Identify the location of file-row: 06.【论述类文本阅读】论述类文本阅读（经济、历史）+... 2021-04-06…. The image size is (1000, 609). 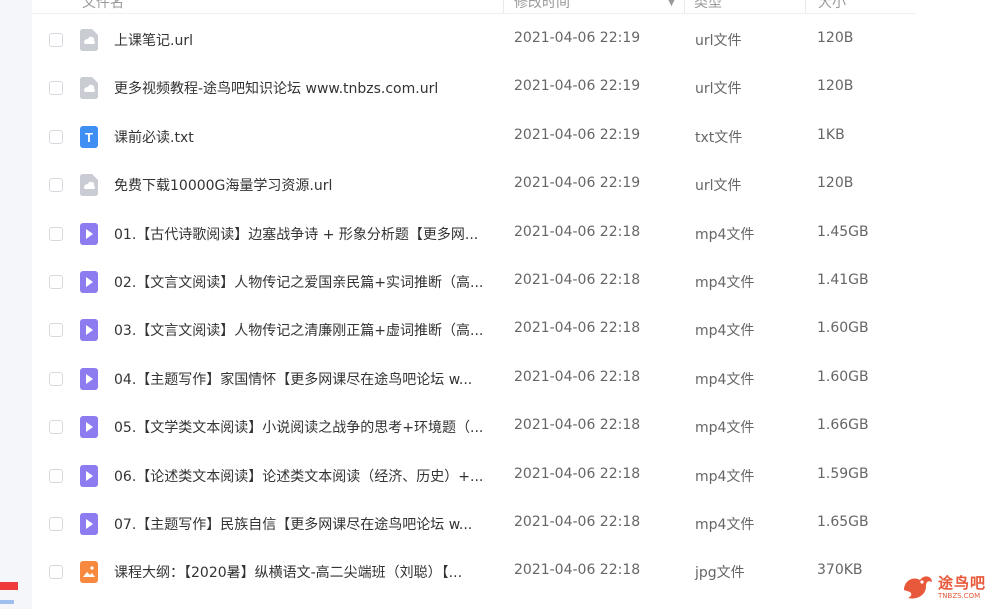
(474, 476).